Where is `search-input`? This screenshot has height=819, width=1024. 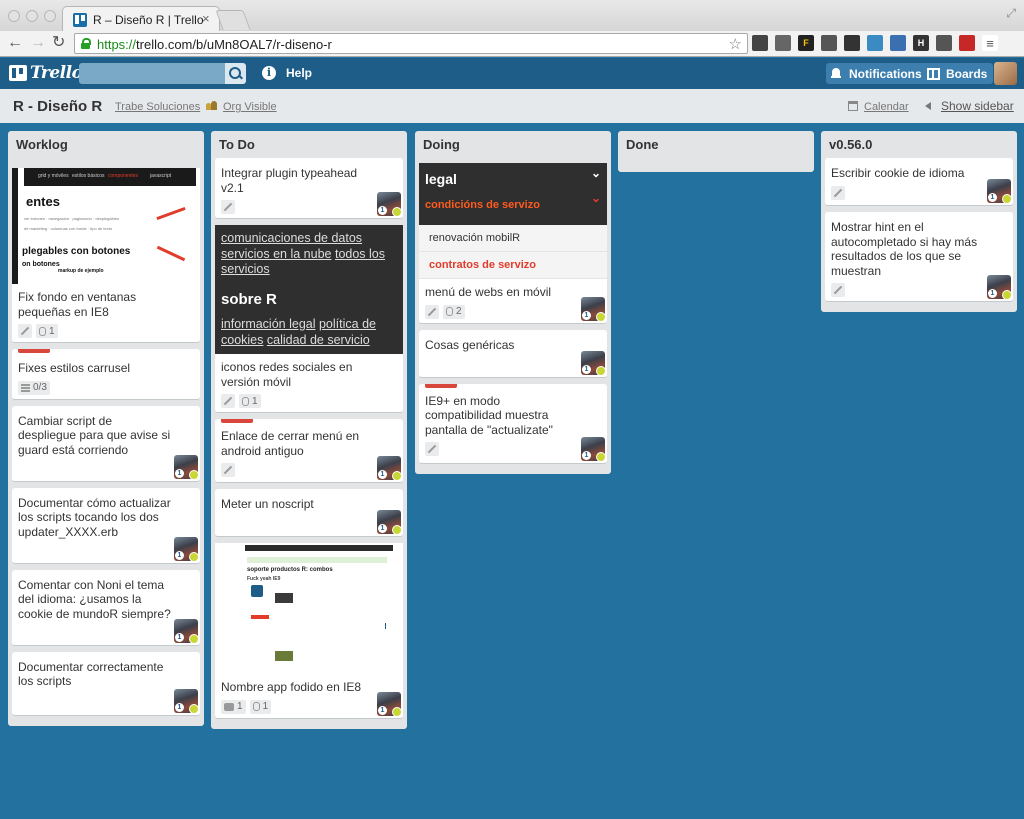
search-input is located at coordinates (152, 73).